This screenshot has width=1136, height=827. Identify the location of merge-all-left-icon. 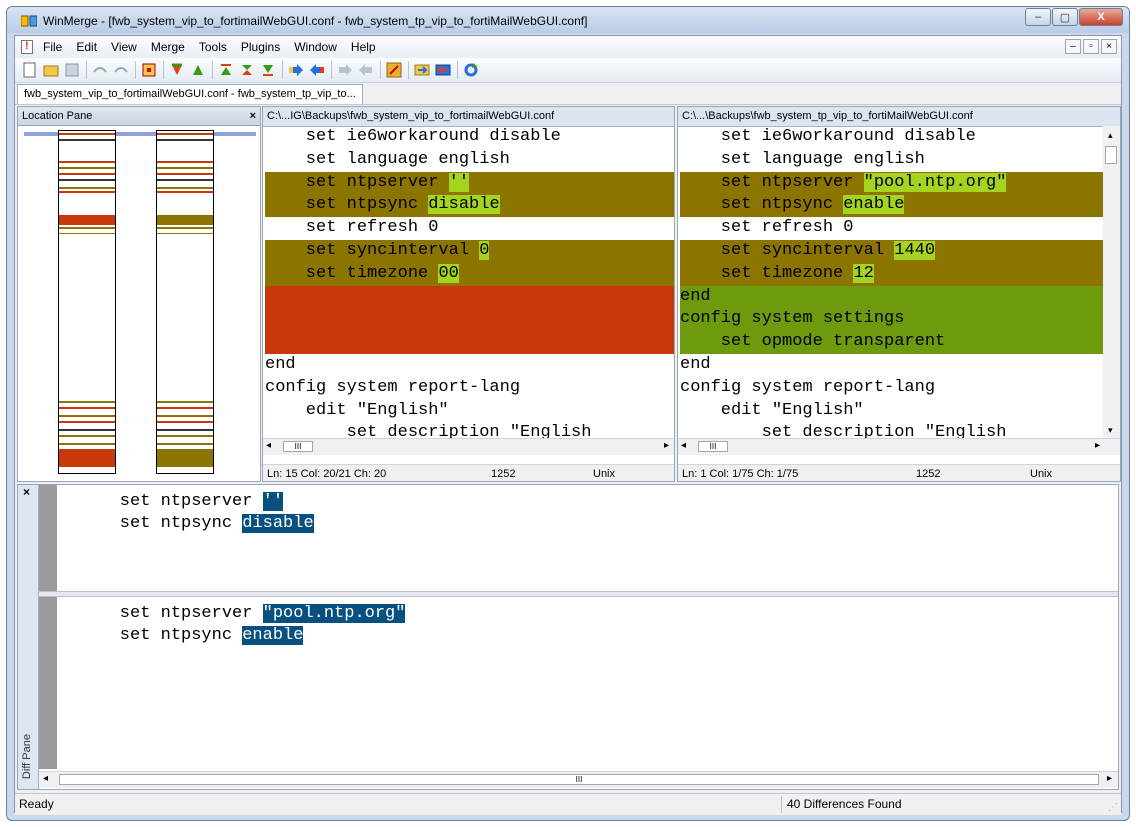
(443, 70).